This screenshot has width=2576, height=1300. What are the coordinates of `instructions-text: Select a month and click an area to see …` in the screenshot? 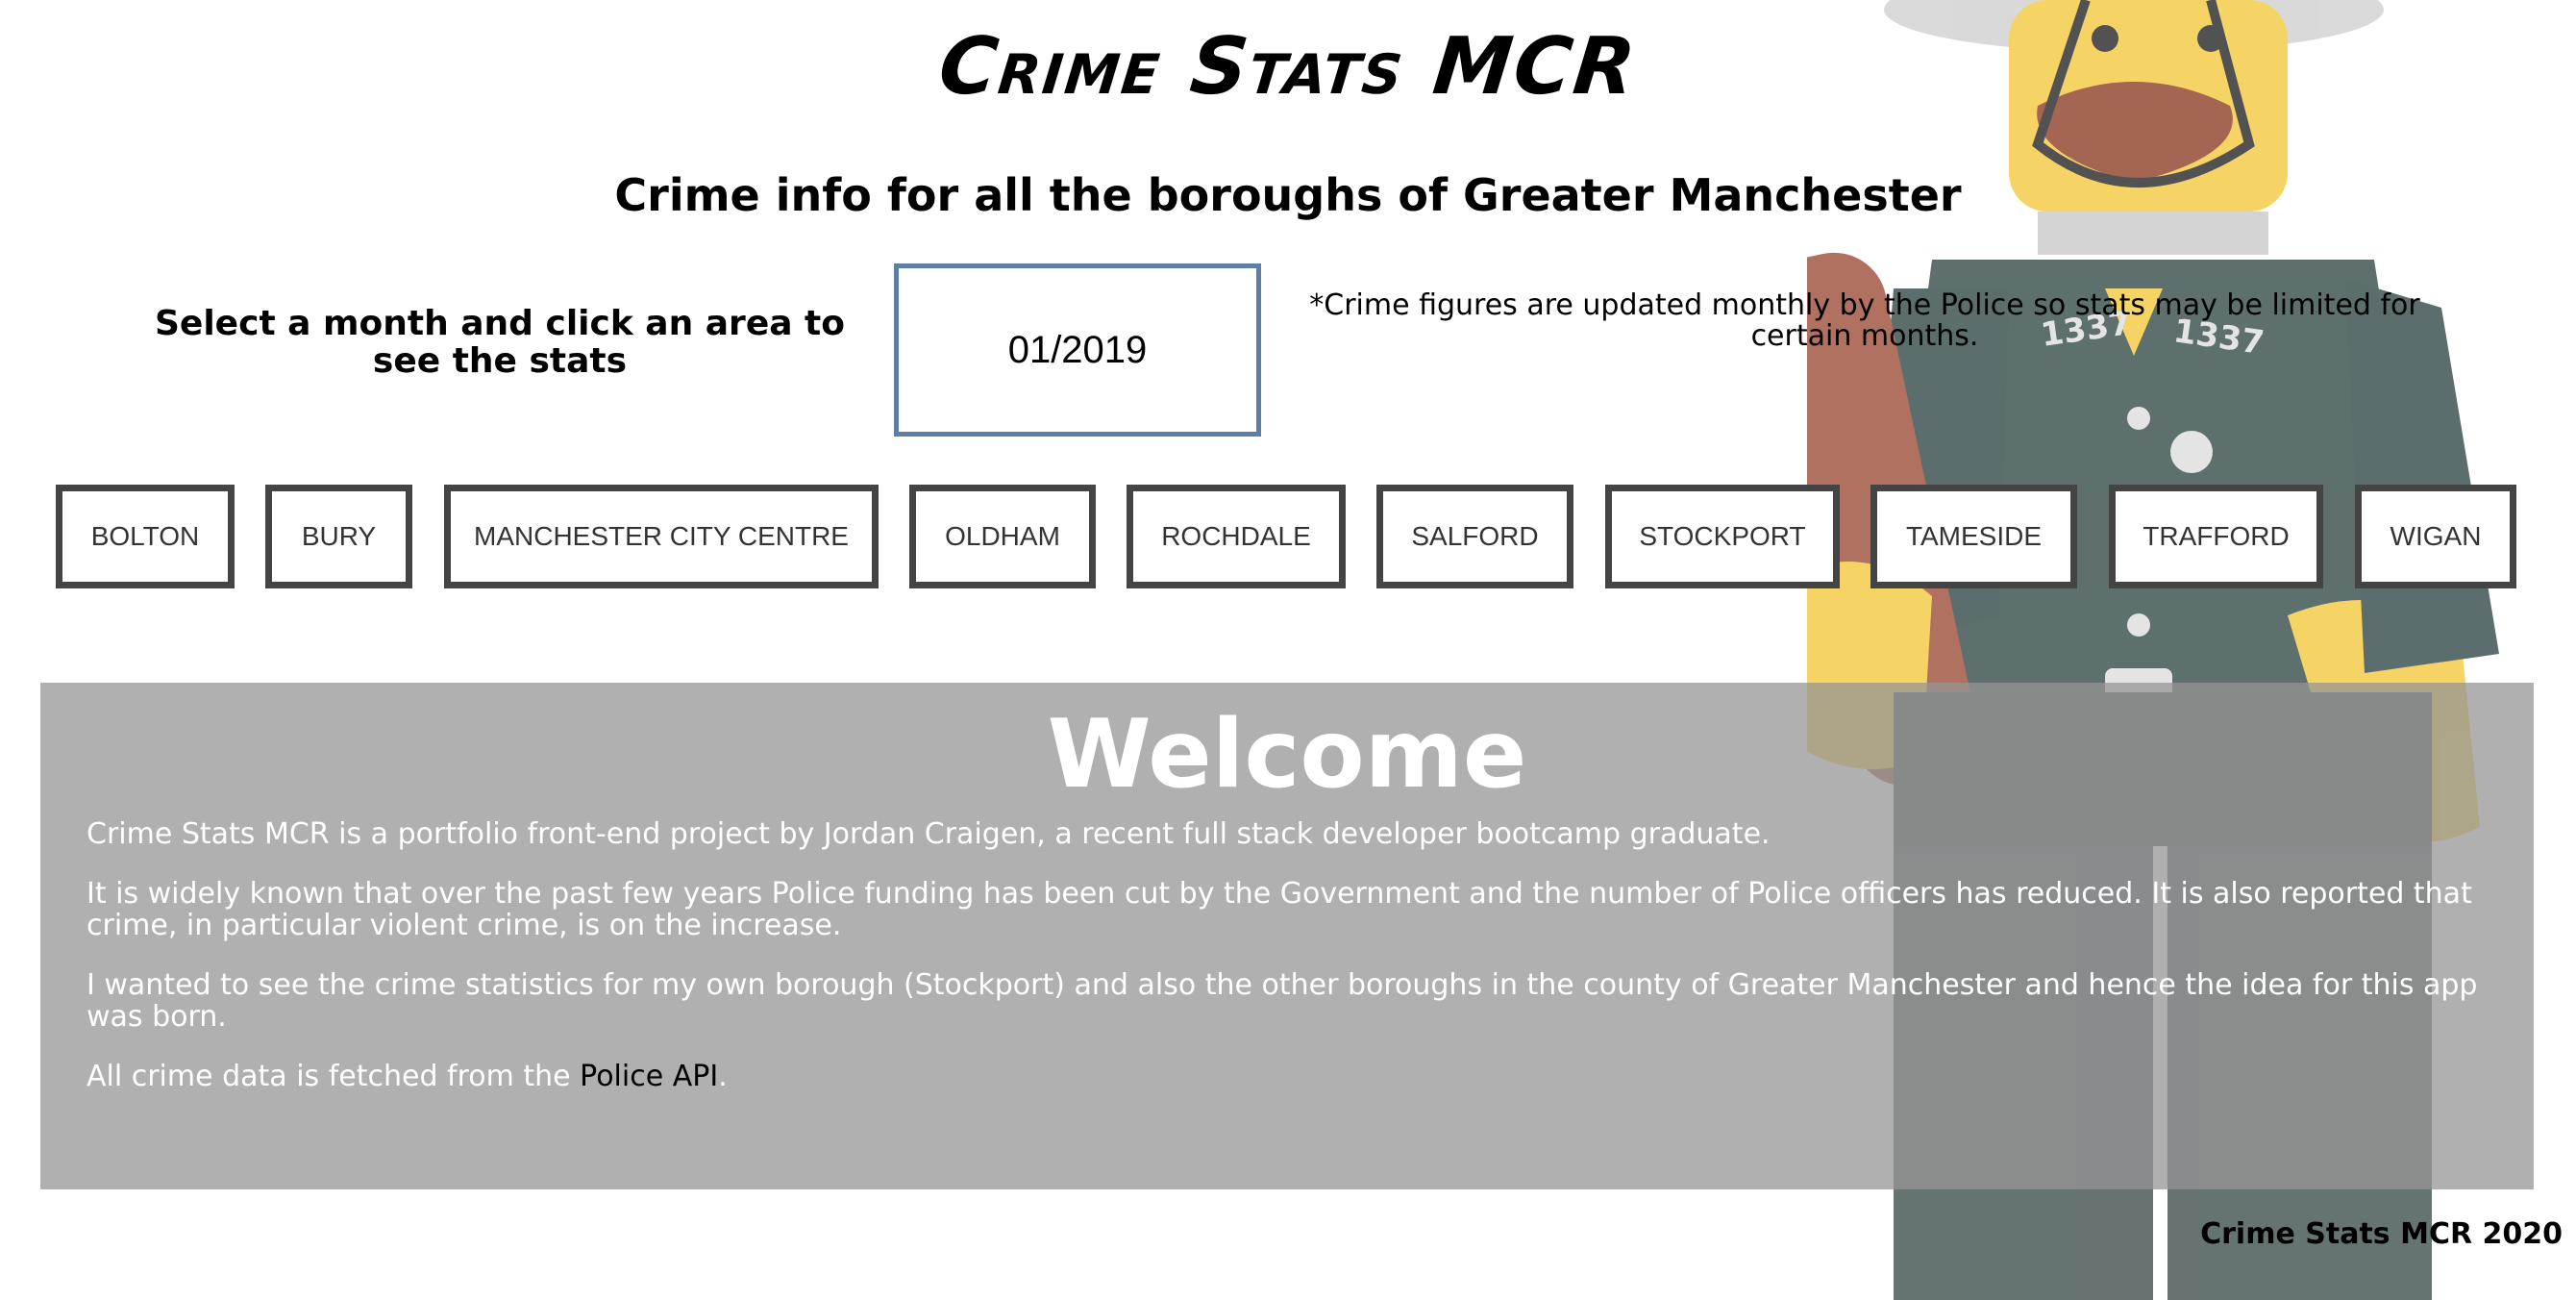 It's located at (500, 342).